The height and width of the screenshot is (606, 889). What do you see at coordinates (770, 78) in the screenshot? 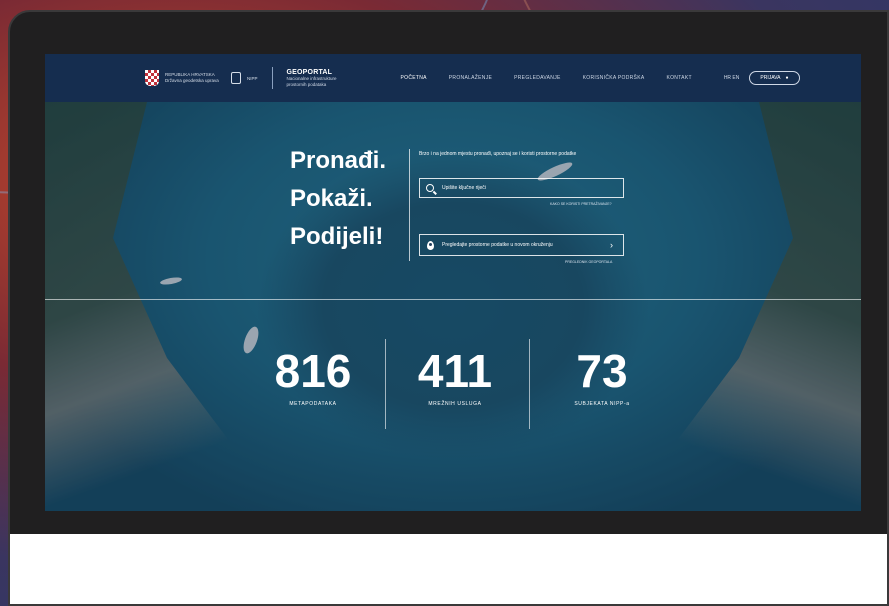
I see `login-label: PRIJAVA` at bounding box center [770, 78].